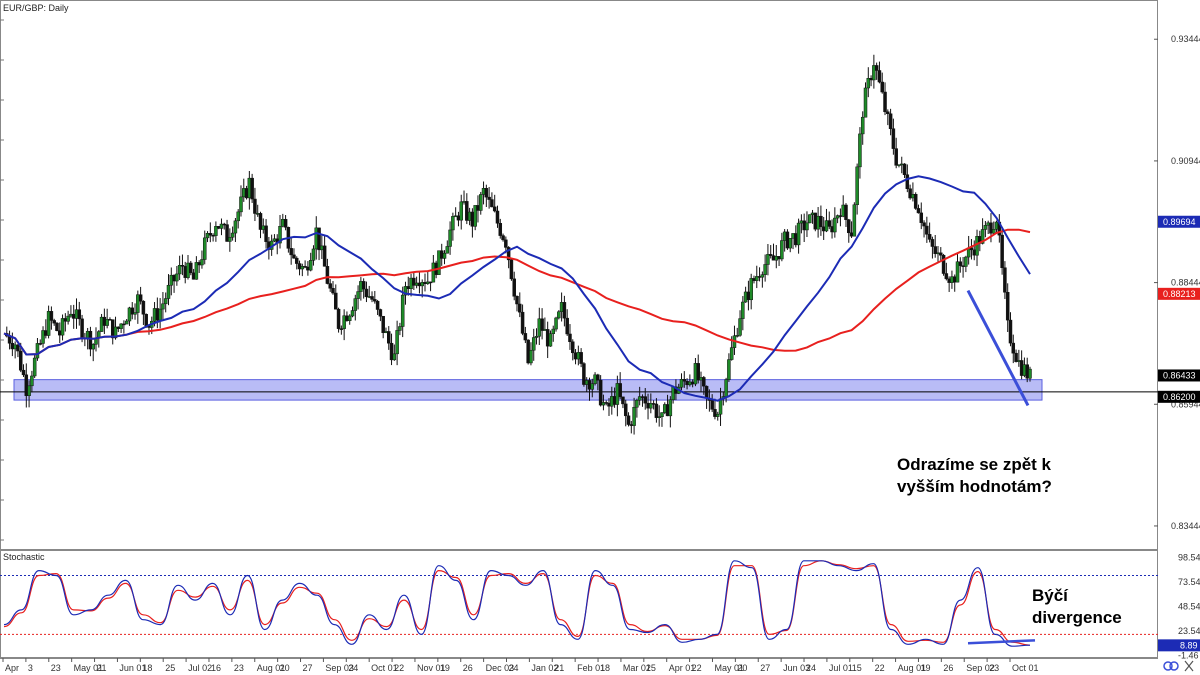 This screenshot has width=1200, height=675. What do you see at coordinates (528, 390) in the screenshot?
I see `support-zone` at bounding box center [528, 390].